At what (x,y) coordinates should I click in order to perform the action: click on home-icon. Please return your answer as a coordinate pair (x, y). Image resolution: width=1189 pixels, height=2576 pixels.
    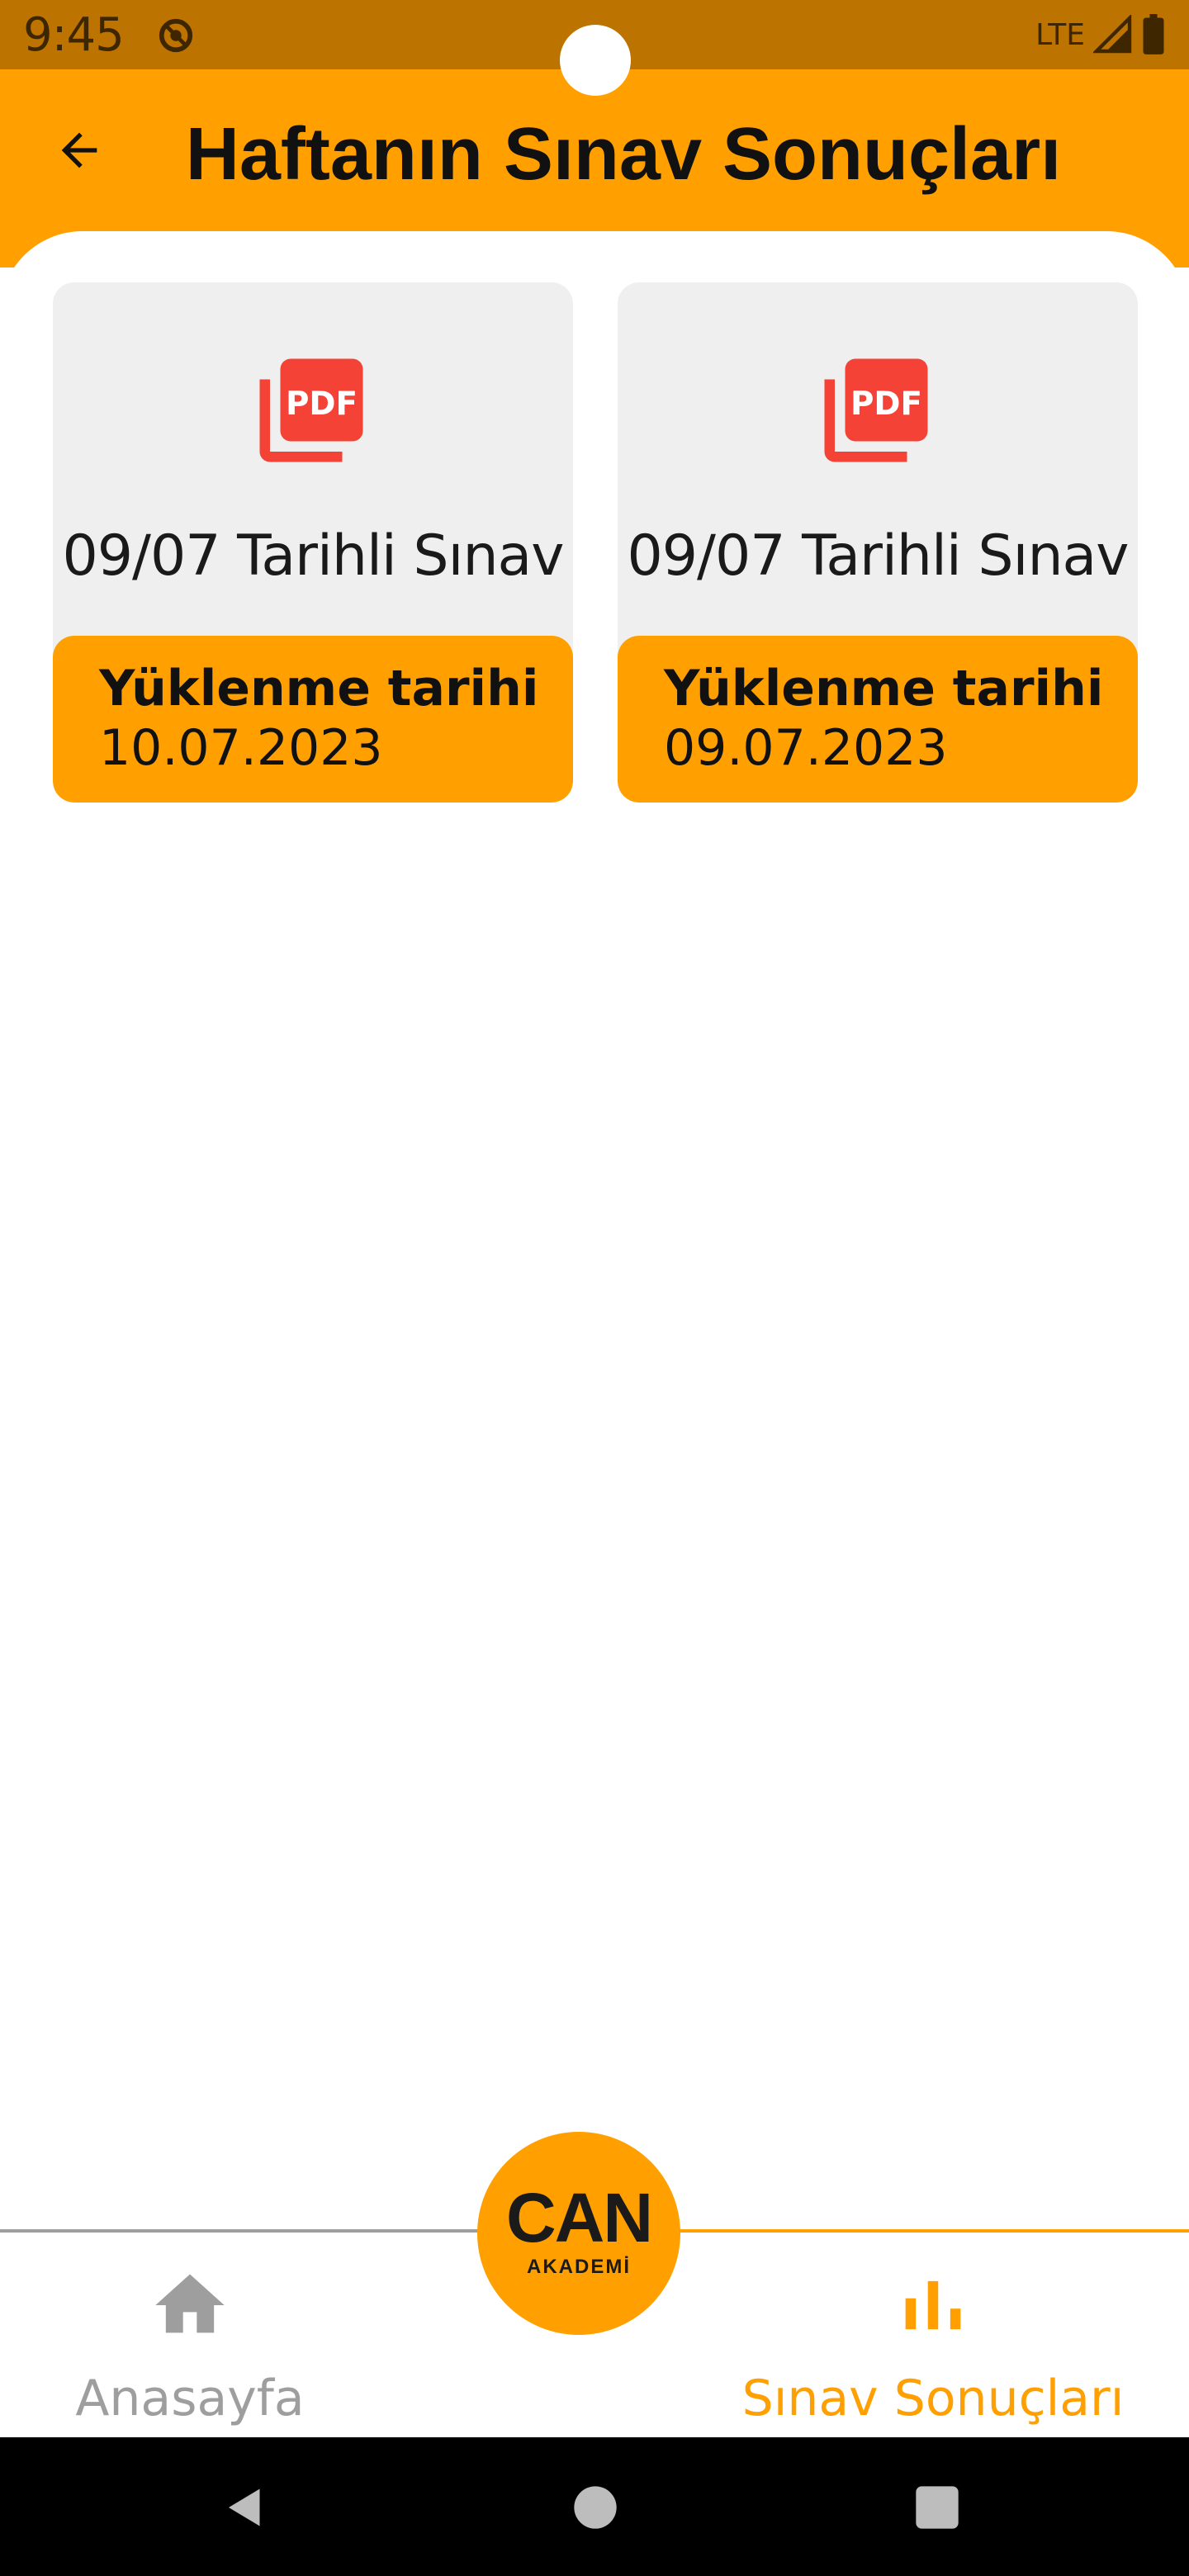
    Looking at the image, I should click on (190, 2303).